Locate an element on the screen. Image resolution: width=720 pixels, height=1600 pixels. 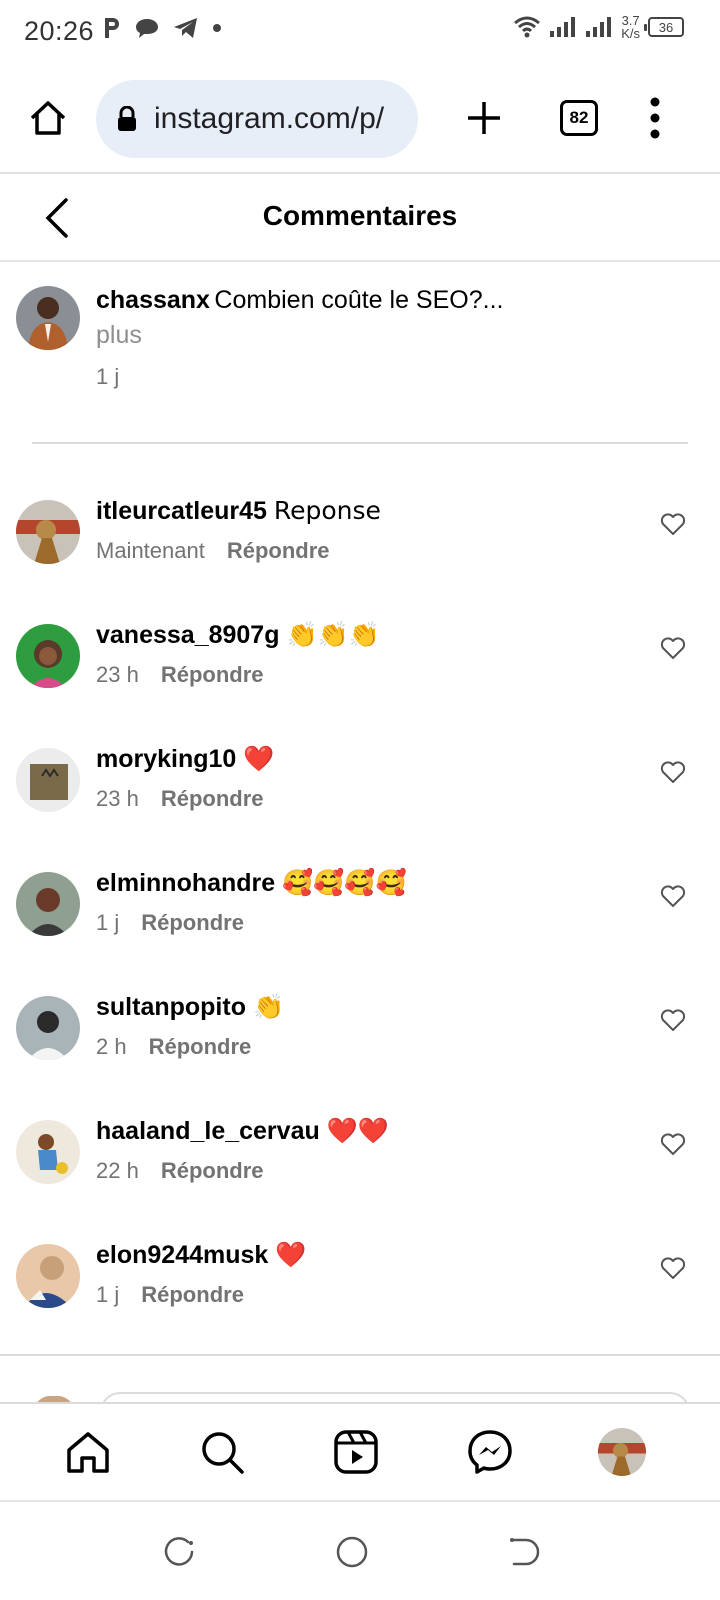
caption-divider is located at coordinates (360, 443).